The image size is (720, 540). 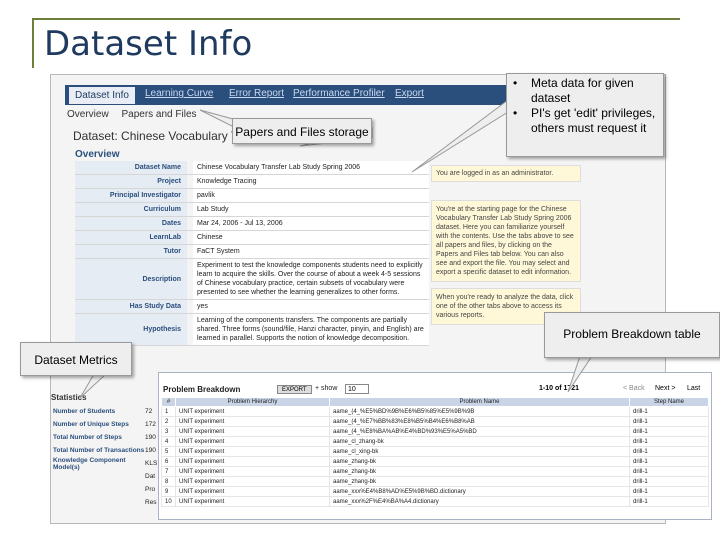 I want to click on stat-row: Total Number of Steps 190, so click(x=105, y=437).